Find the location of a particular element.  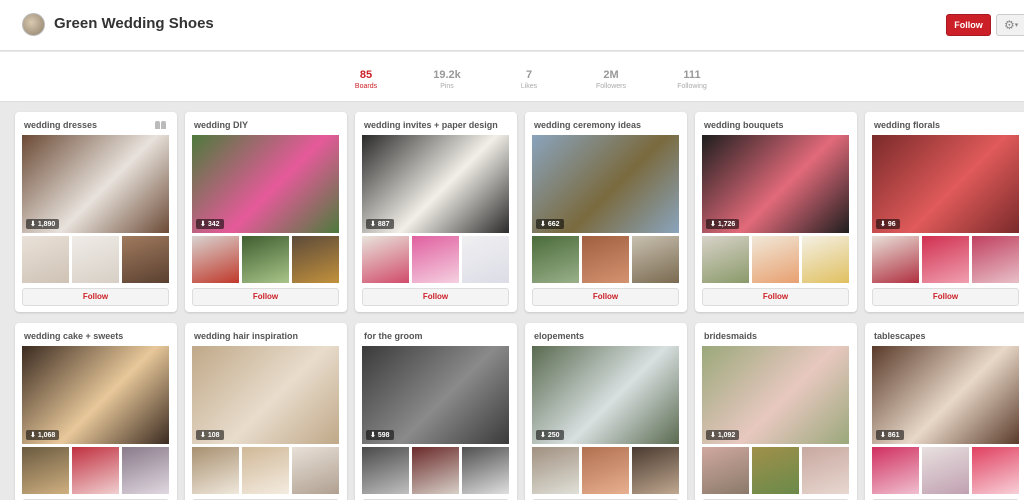

board-card: wedding ceremony ideas ⬇ 662 Follow is located at coordinates (606, 212).